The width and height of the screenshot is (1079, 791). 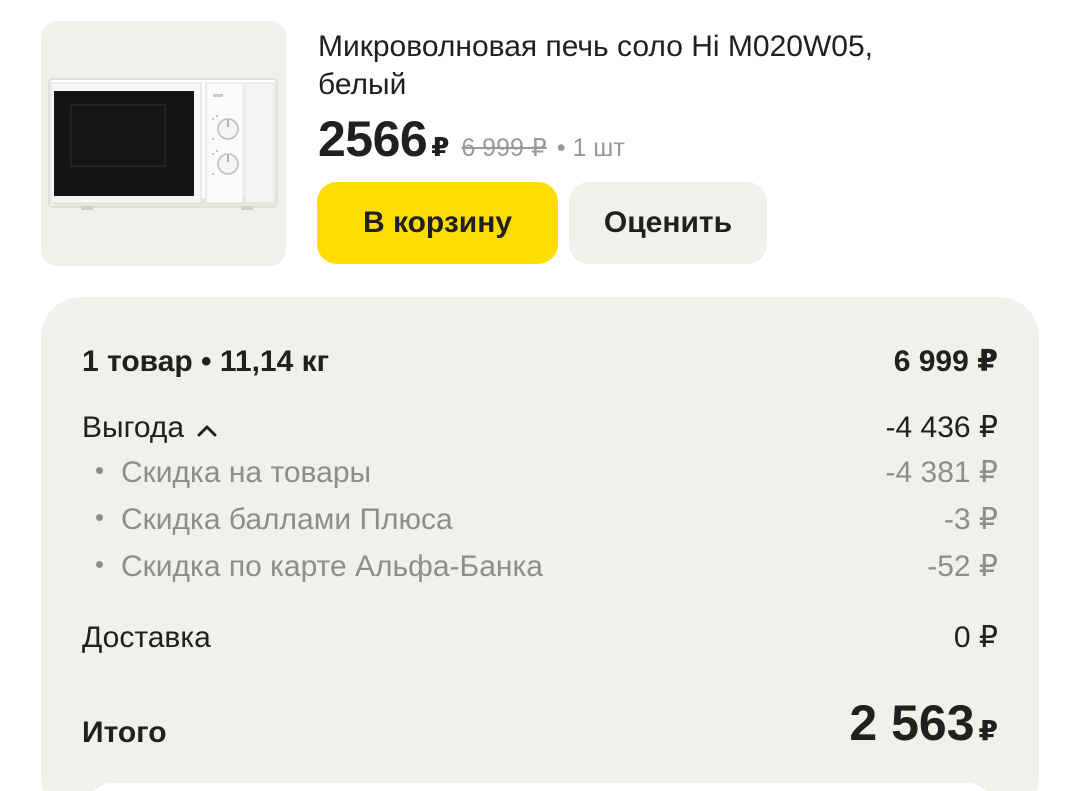 What do you see at coordinates (942, 427) in the screenshot?
I see `benefit-value: -4 436 ₽` at bounding box center [942, 427].